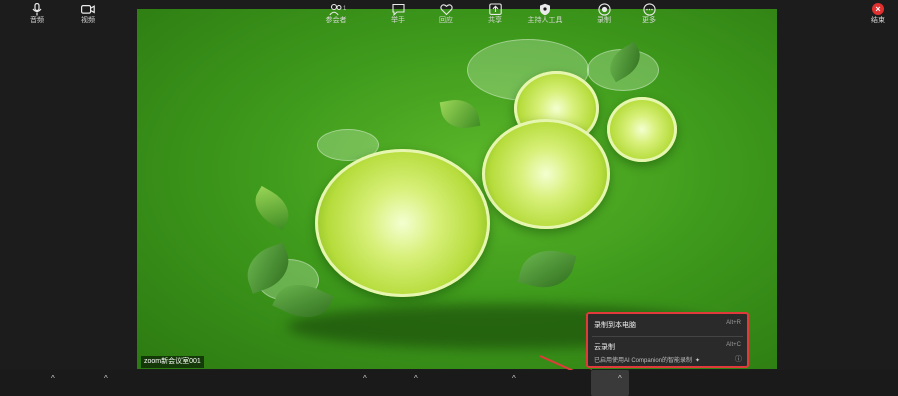 The height and width of the screenshot is (396, 898). I want to click on menu-item-shortcut: Alt+R, so click(733, 323).